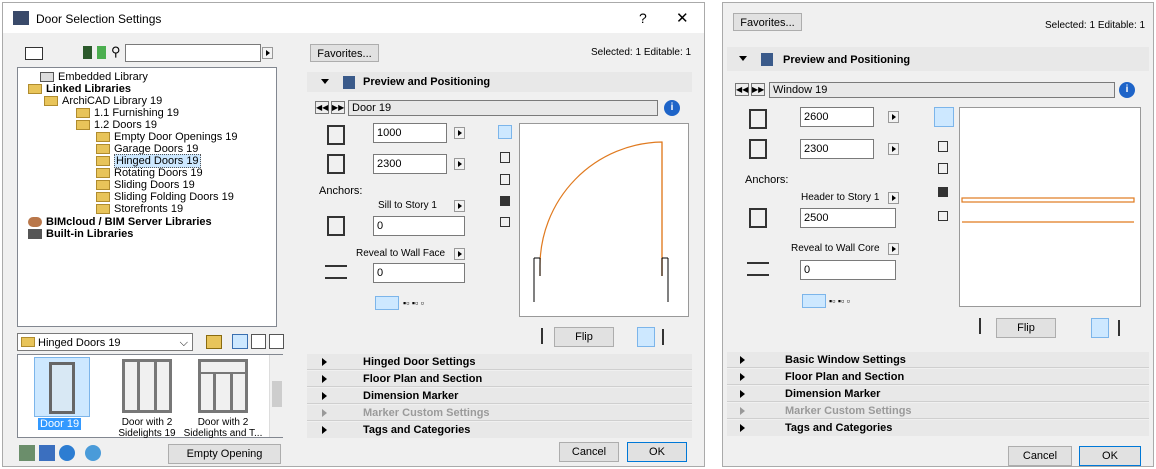 This screenshot has width=1156, height=469. Describe the element at coordinates (149, 173) in the screenshot. I see `tree-item-rotating: Rotating Doors 19` at that location.